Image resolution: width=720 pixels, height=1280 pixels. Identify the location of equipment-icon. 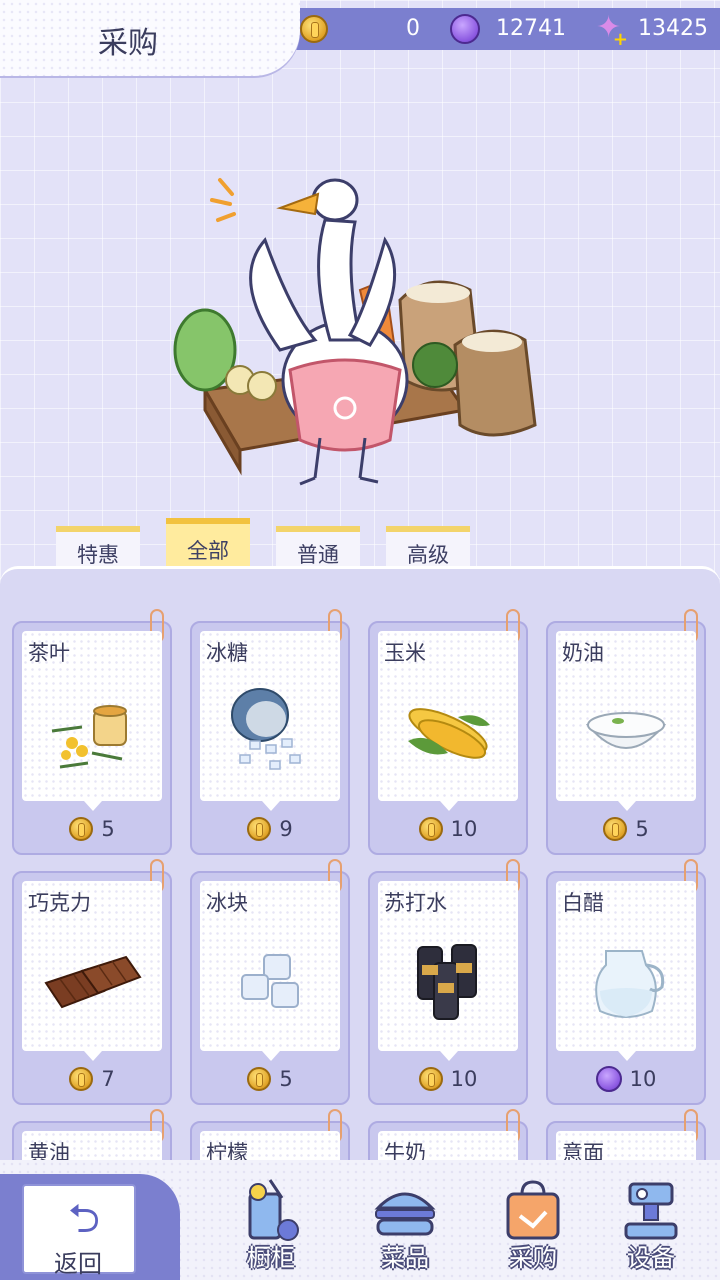
(651, 1211).